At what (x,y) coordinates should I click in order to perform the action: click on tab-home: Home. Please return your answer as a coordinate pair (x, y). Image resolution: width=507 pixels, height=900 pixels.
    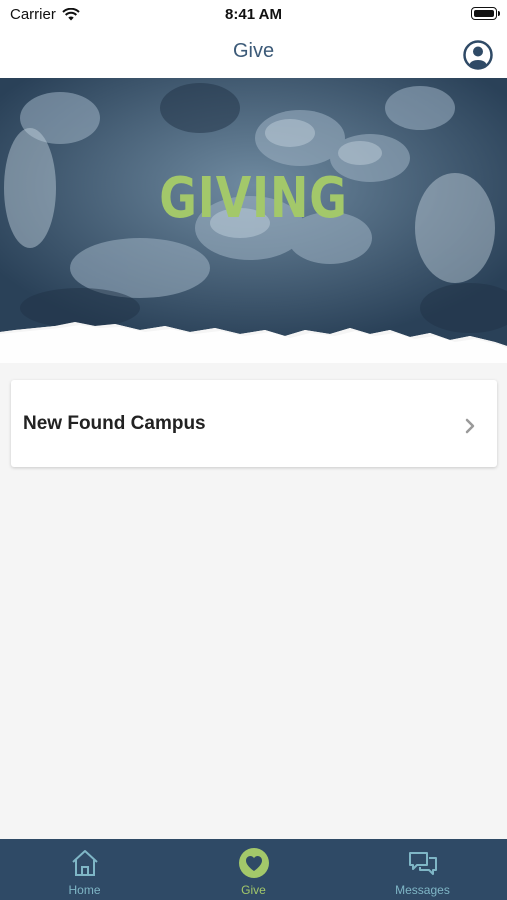
    Looking at the image, I should click on (84, 869).